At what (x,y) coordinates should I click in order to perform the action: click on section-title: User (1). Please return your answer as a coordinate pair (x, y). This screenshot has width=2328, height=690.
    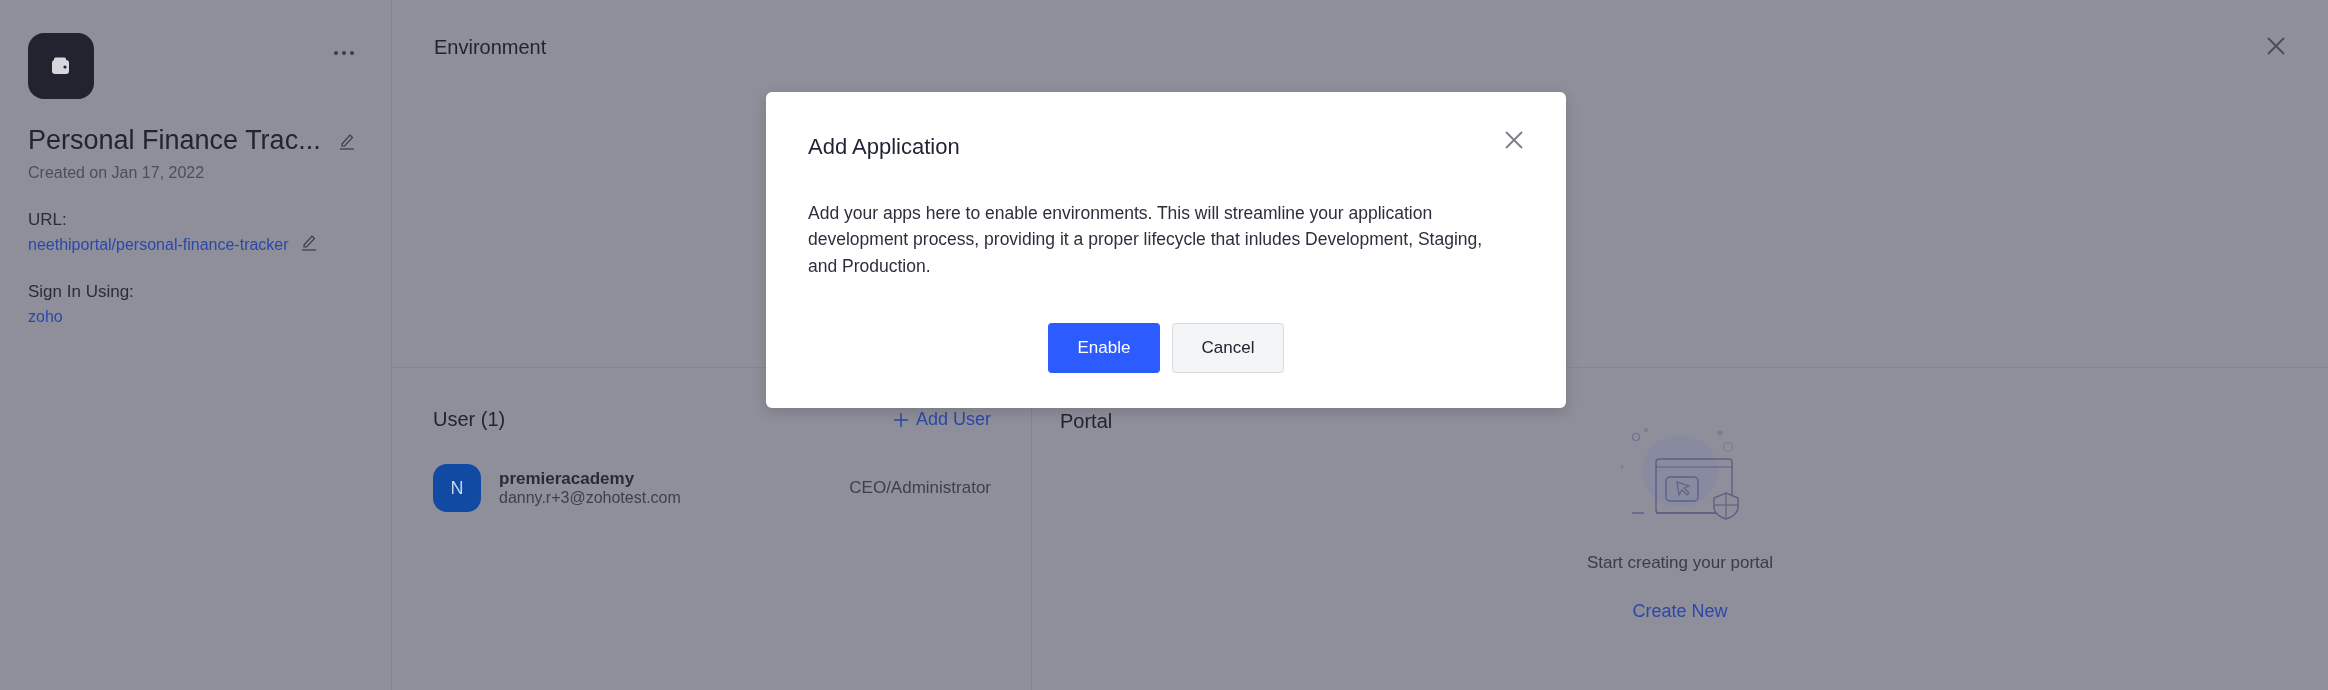
    Looking at the image, I should click on (469, 419).